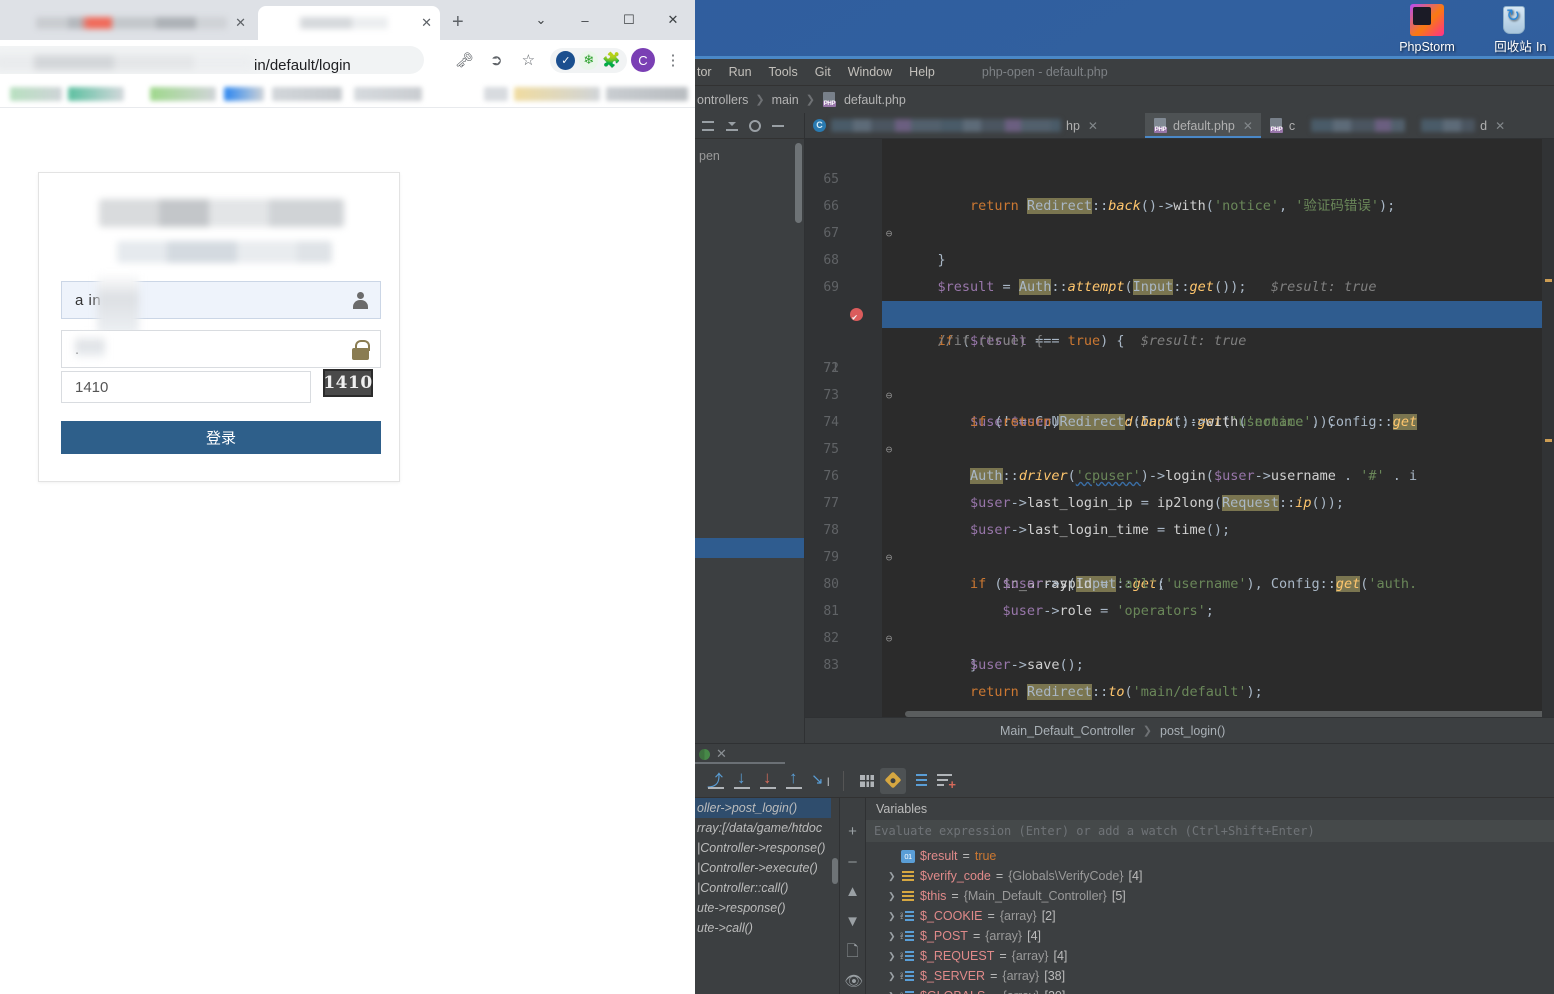  What do you see at coordinates (611, 60) in the screenshot?
I see `puzzle-icon: 🧩` at bounding box center [611, 60].